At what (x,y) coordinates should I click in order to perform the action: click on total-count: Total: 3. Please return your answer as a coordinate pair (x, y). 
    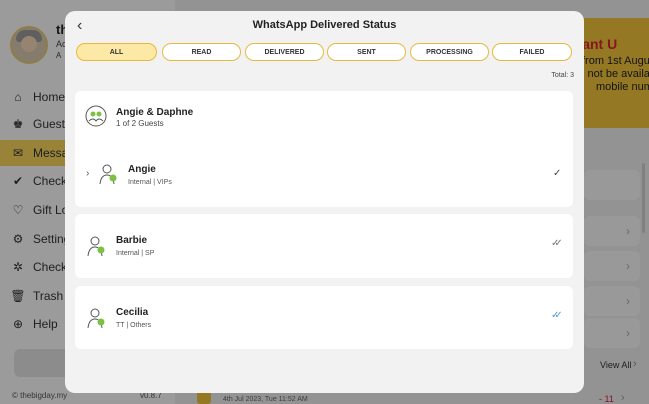
    Looking at the image, I should click on (562, 75).